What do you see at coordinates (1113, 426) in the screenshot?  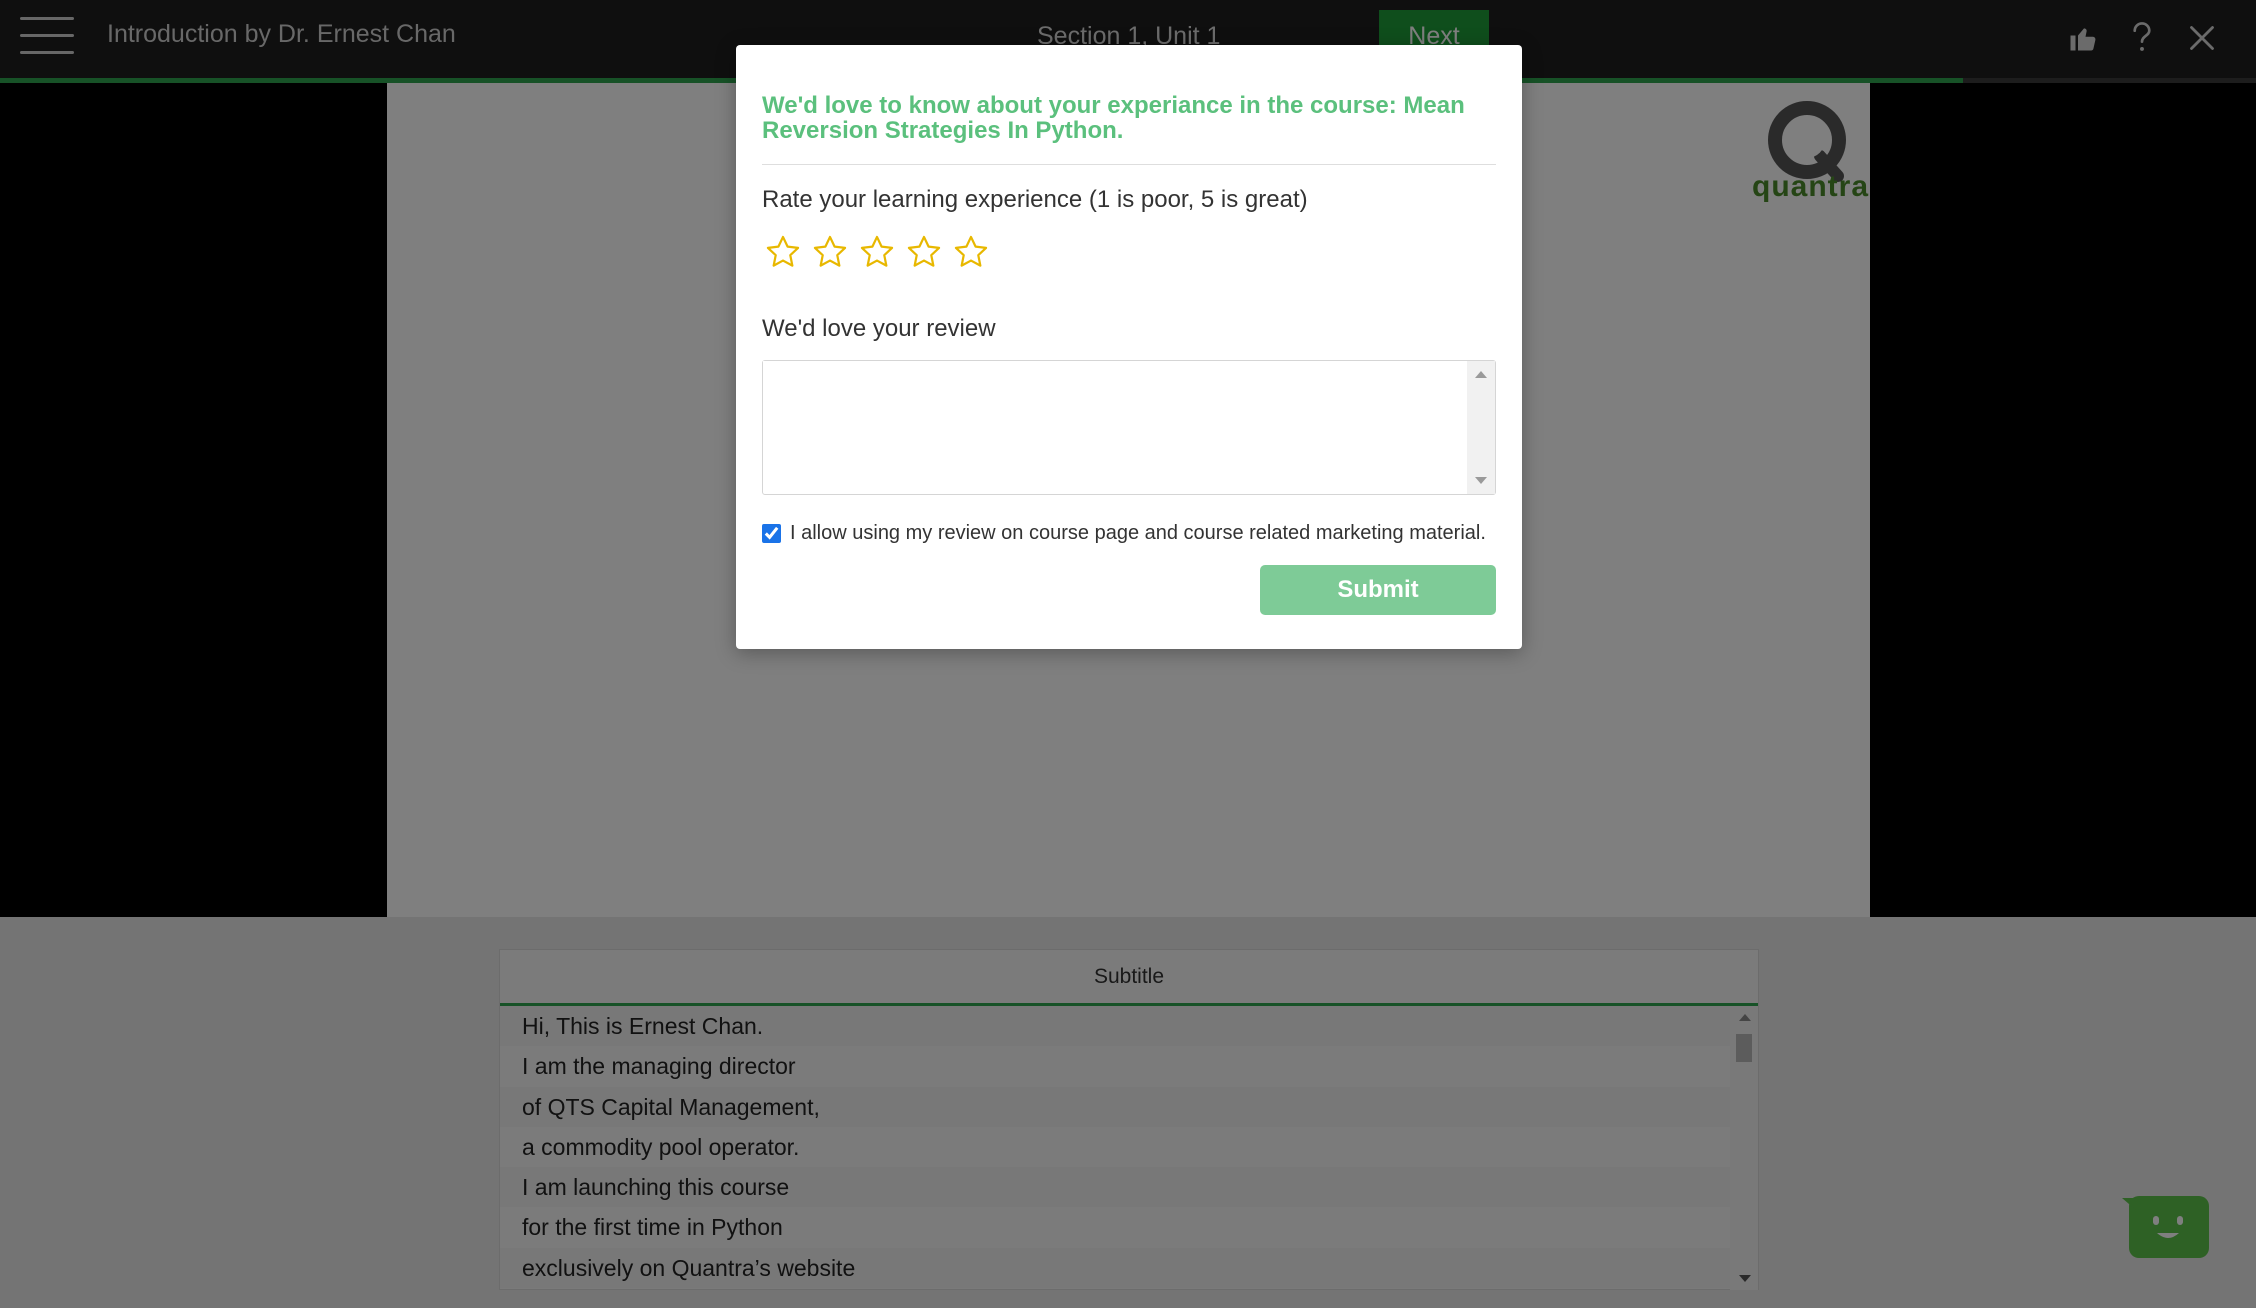 I see `review-textarea` at bounding box center [1113, 426].